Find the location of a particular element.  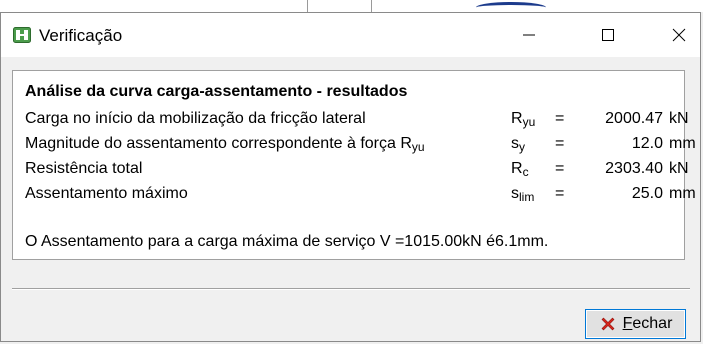

result-value: 2000.47 is located at coordinates (634, 118).